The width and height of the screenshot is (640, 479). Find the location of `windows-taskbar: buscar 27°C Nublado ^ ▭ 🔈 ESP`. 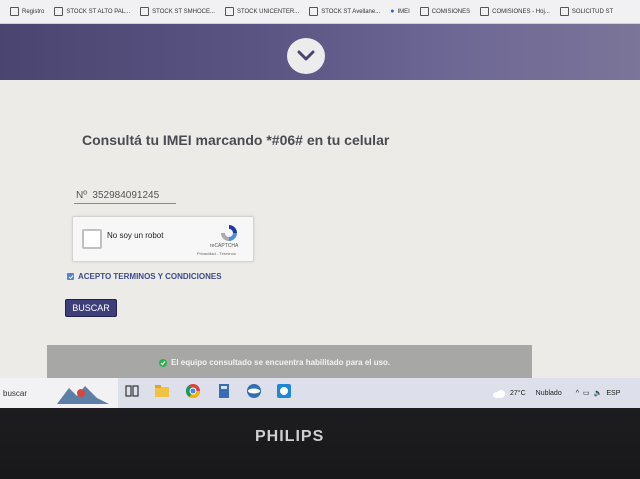

windows-taskbar: buscar 27°C Nublado ^ ▭ 🔈 ESP is located at coordinates (320, 393).